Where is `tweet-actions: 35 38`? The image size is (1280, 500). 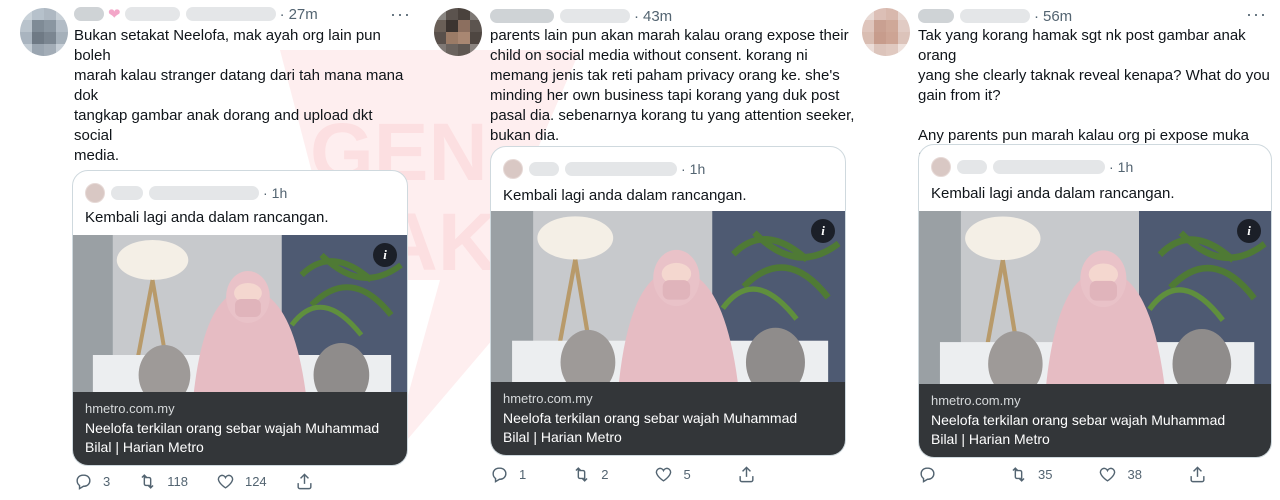 tweet-actions: 35 38 is located at coordinates (1067, 474).